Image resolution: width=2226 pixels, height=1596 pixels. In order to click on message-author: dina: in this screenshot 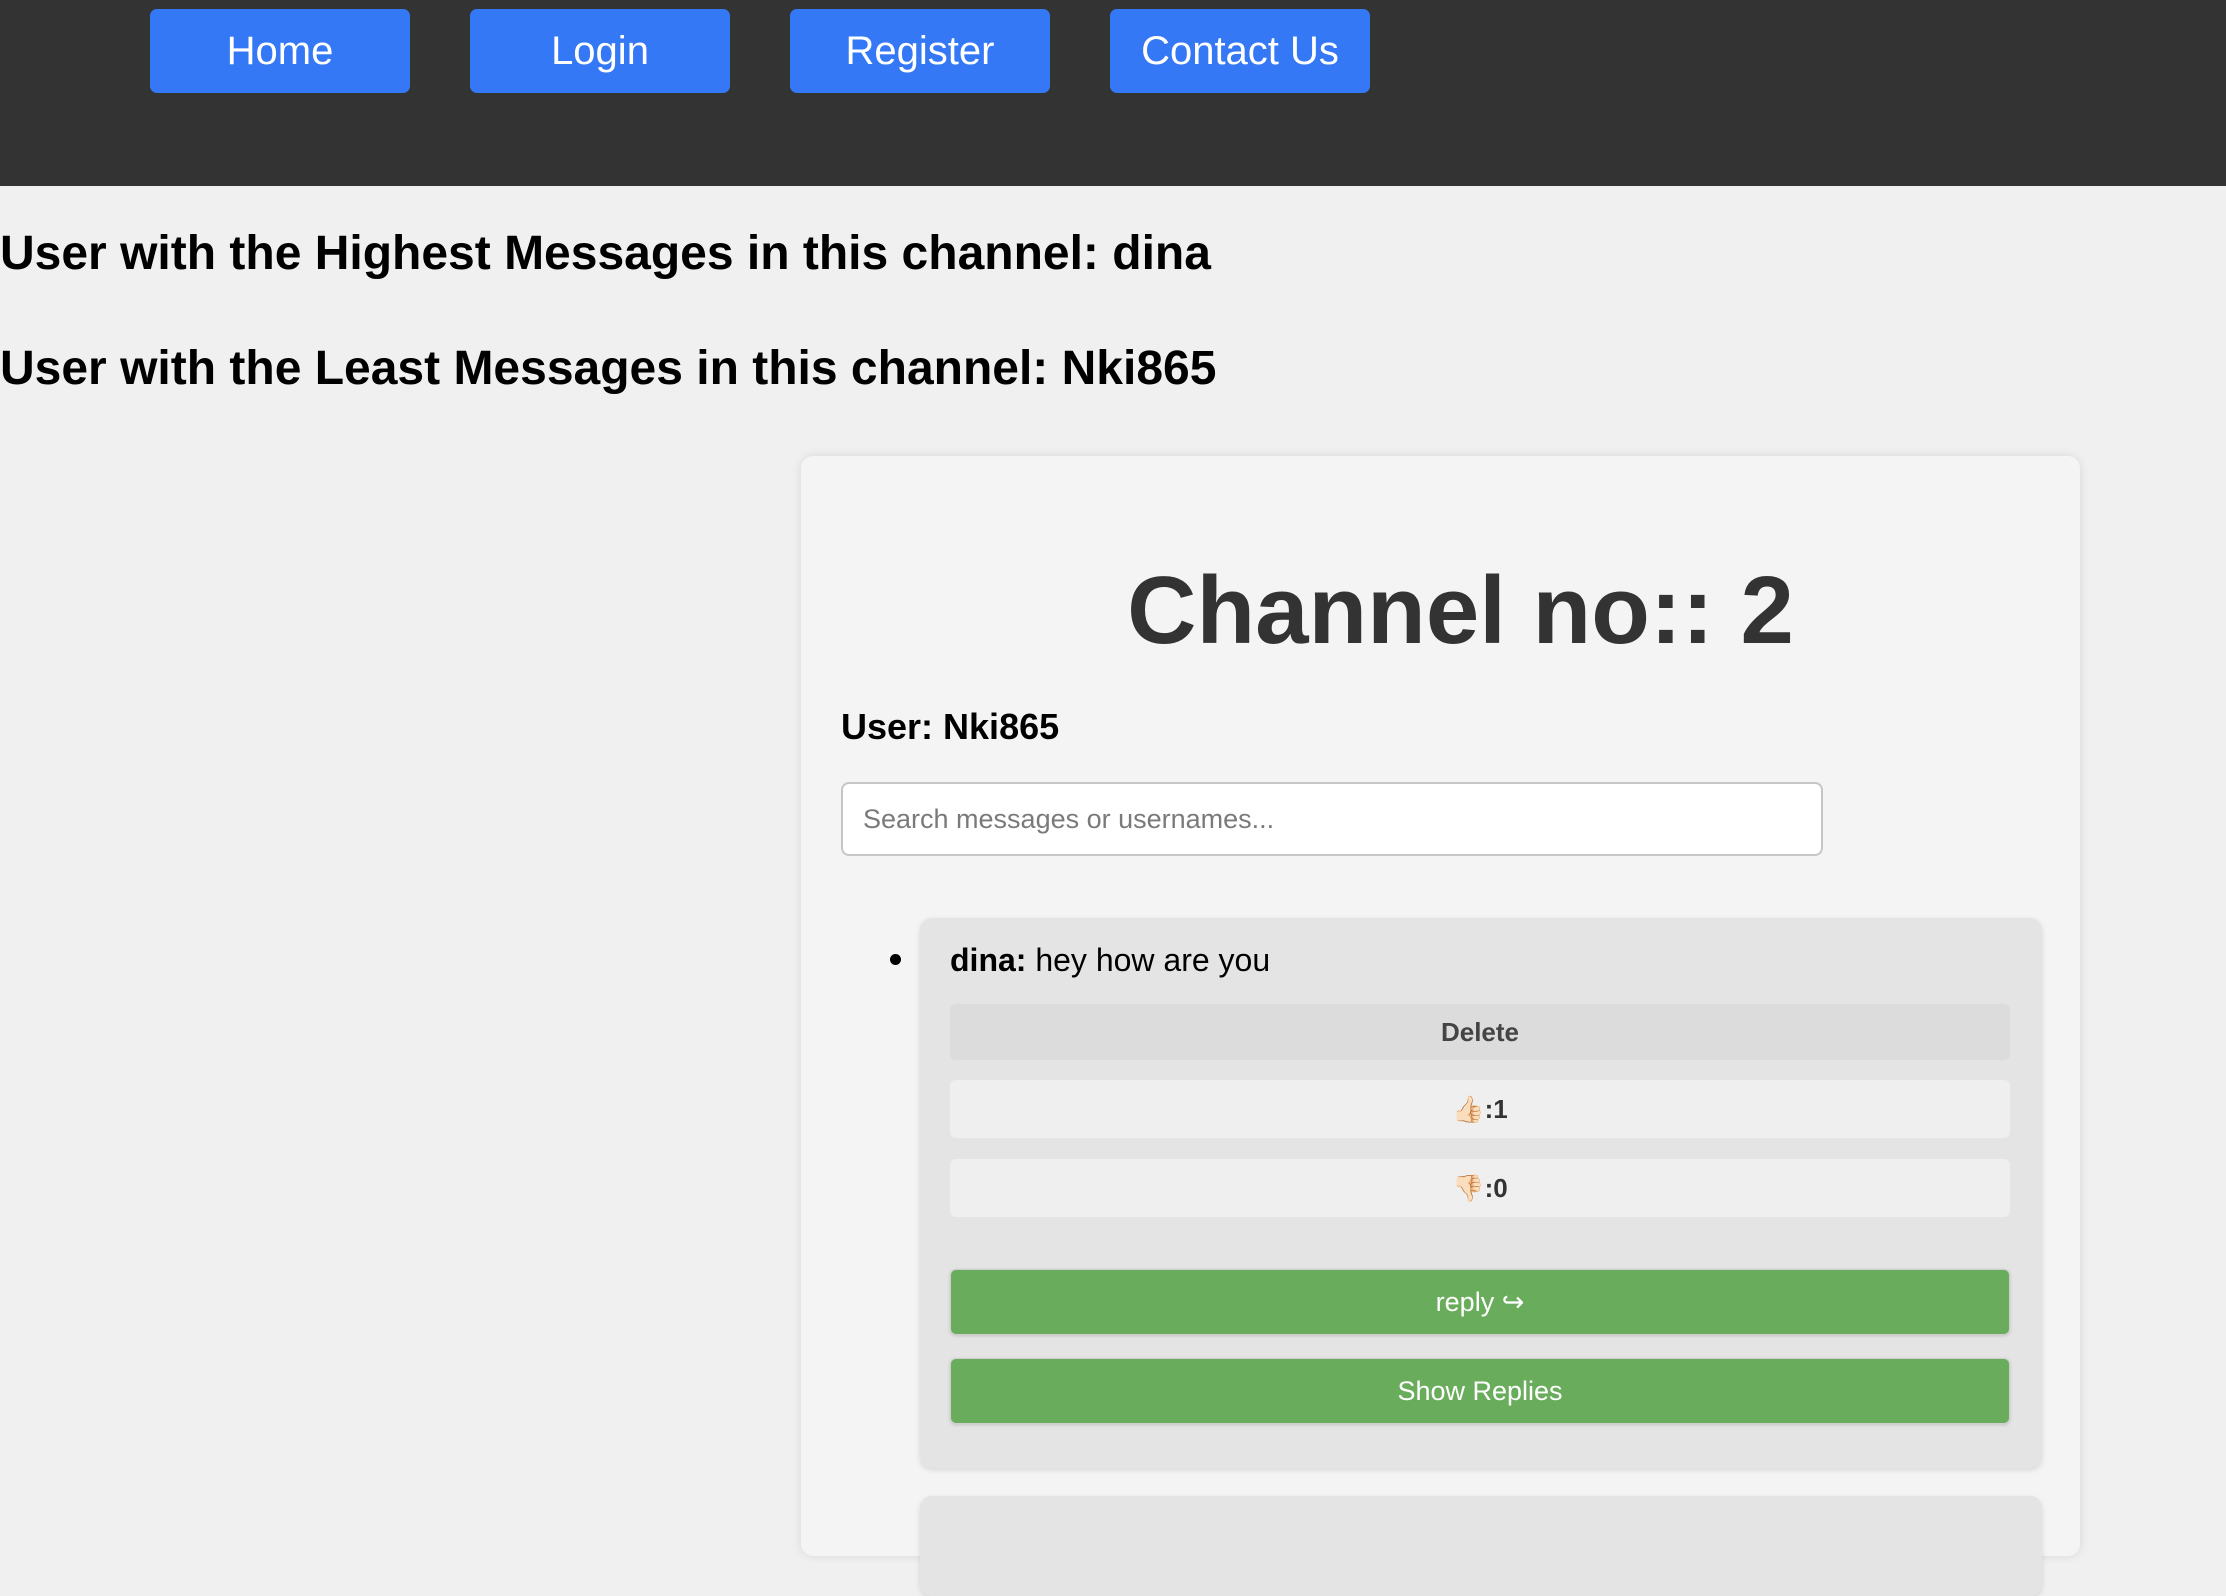, I will do `click(988, 960)`.